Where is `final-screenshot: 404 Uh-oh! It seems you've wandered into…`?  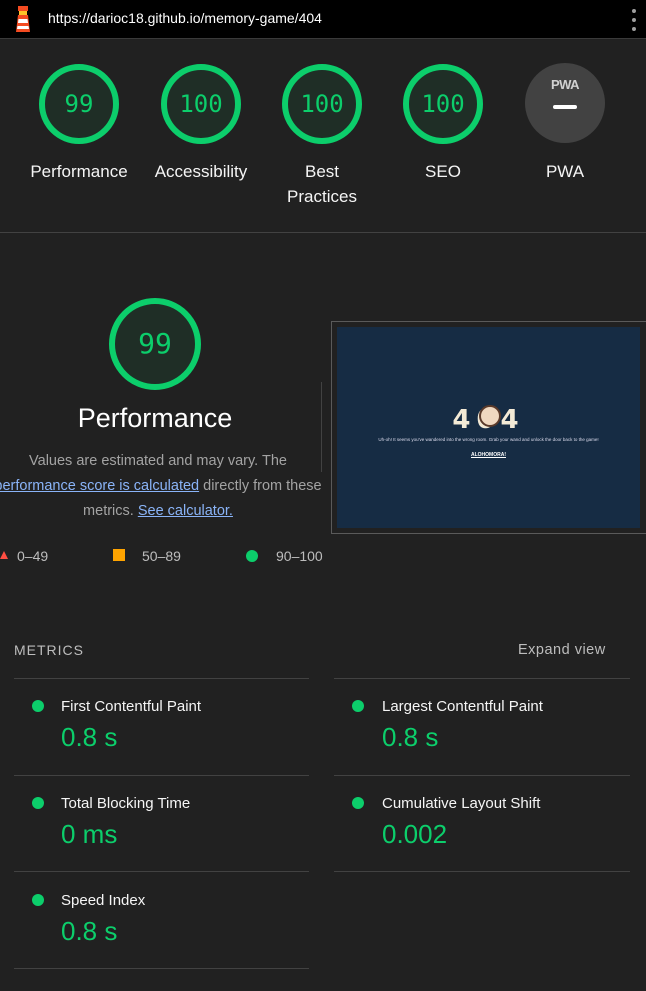 final-screenshot: 404 Uh-oh! It seems you've wandered into… is located at coordinates (488, 427).